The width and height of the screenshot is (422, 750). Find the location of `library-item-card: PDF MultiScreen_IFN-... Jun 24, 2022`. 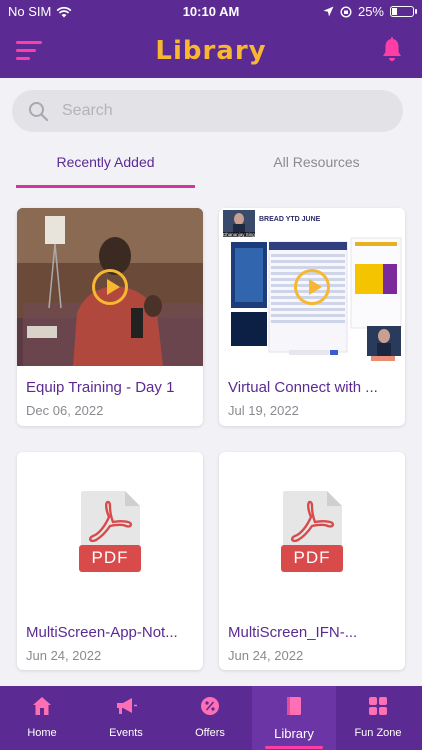

library-item-card: PDF MultiScreen_IFN-... Jun 24, 2022 is located at coordinates (312, 561).